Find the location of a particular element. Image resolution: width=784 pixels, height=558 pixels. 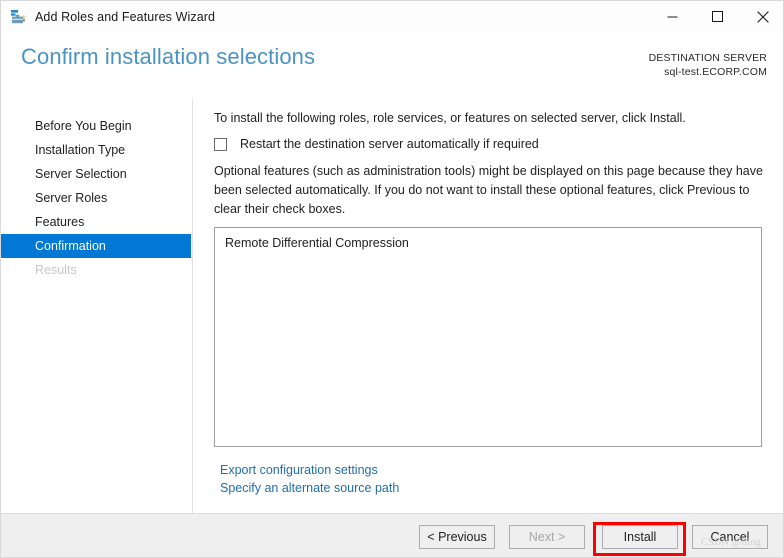

caption-button-group is located at coordinates (716, 16).